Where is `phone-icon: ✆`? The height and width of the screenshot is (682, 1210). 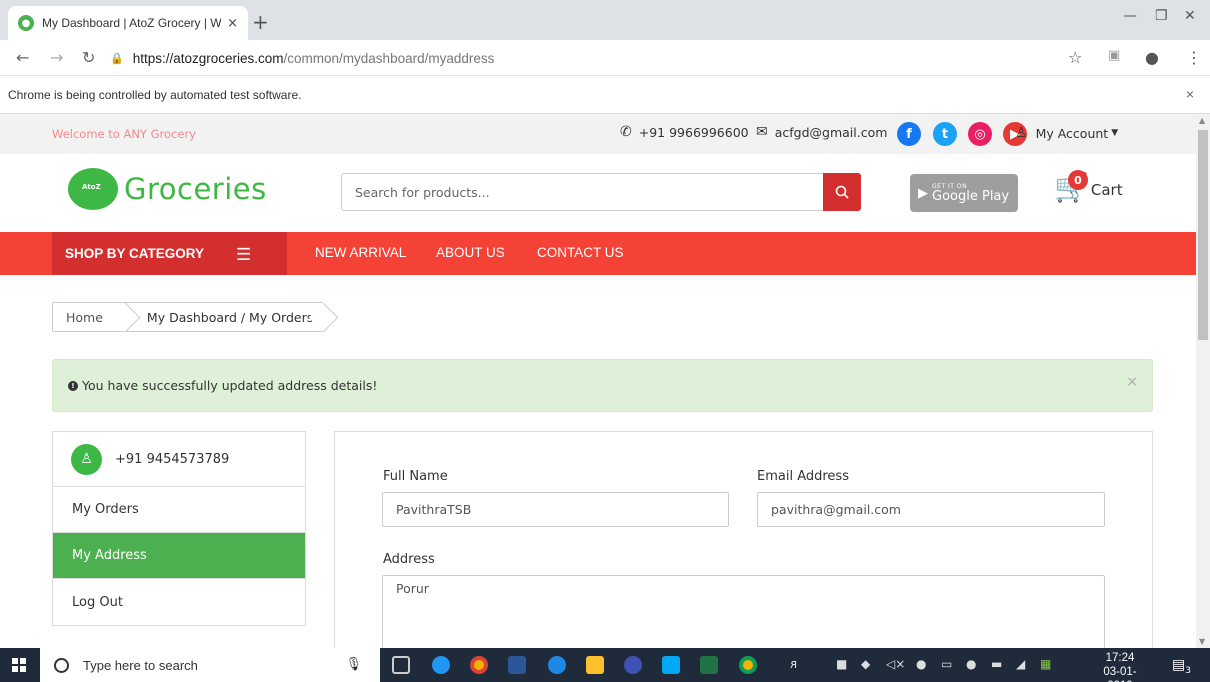
phone-icon: ✆ is located at coordinates (626, 132).